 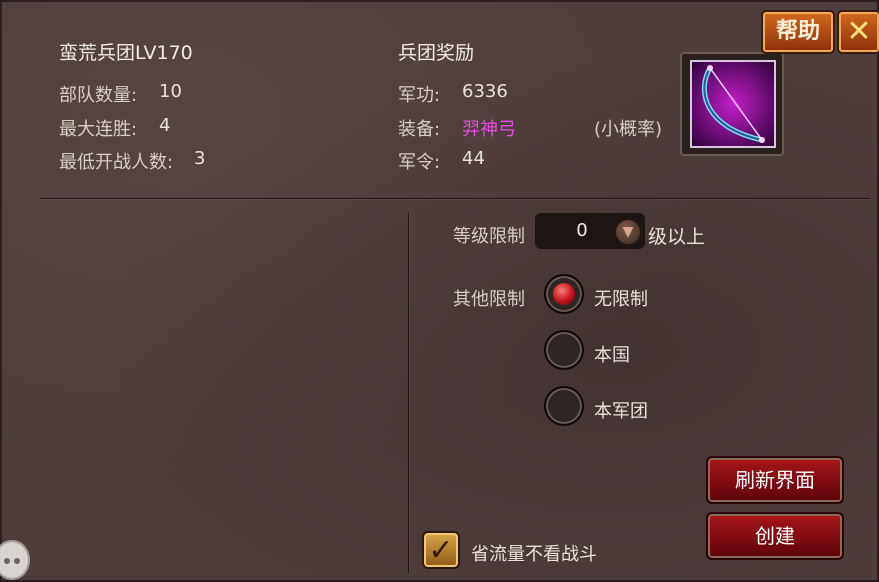 I want to click on radio-no-limit, so click(x=564, y=294).